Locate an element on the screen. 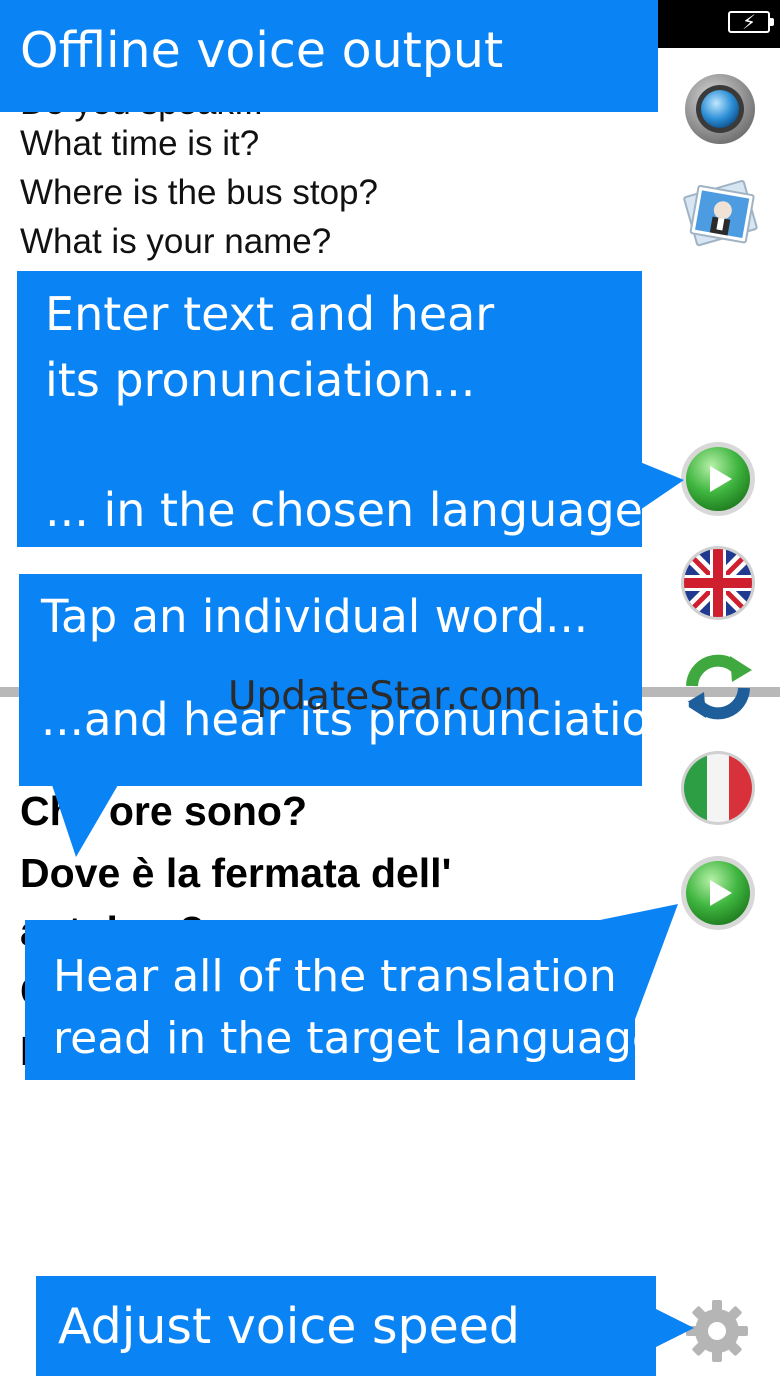 Image resolution: width=780 pixels, height=1387 pixels. callout-text: Enter text and hear is located at coordinates (270, 314).